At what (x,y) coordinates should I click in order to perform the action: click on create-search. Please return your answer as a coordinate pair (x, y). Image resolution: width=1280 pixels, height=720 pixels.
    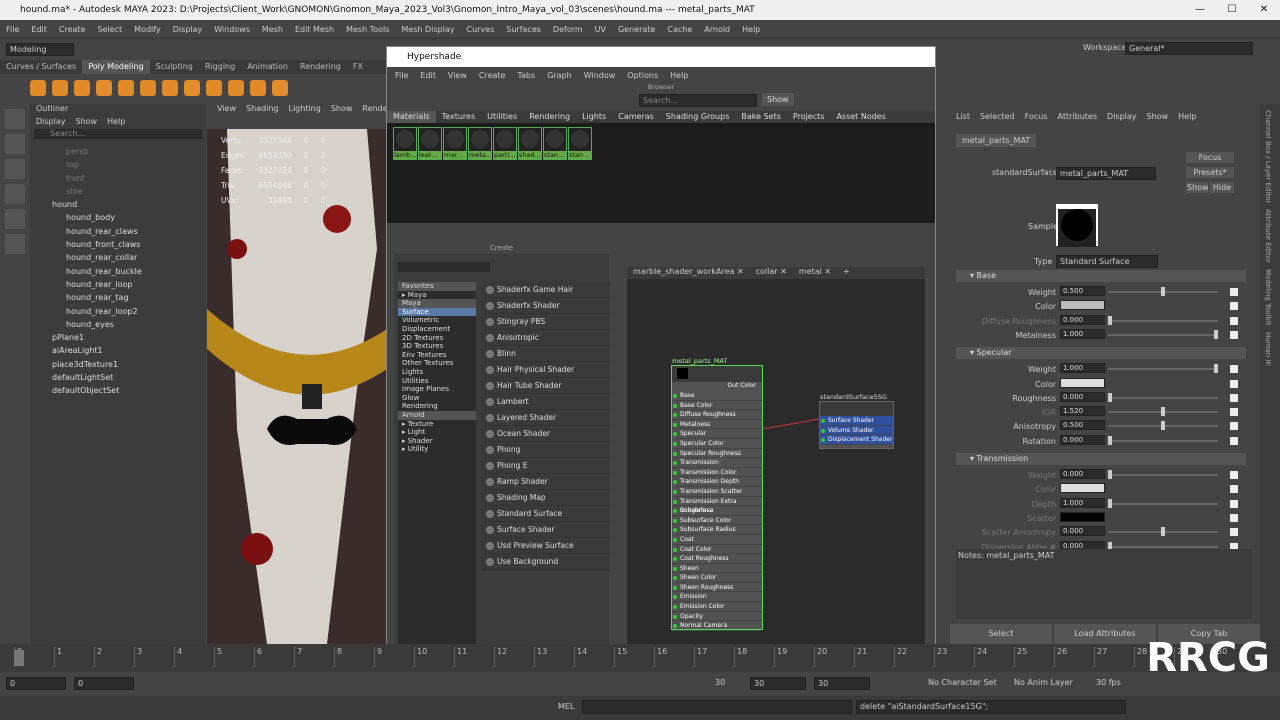
    Looking at the image, I should click on (444, 267).